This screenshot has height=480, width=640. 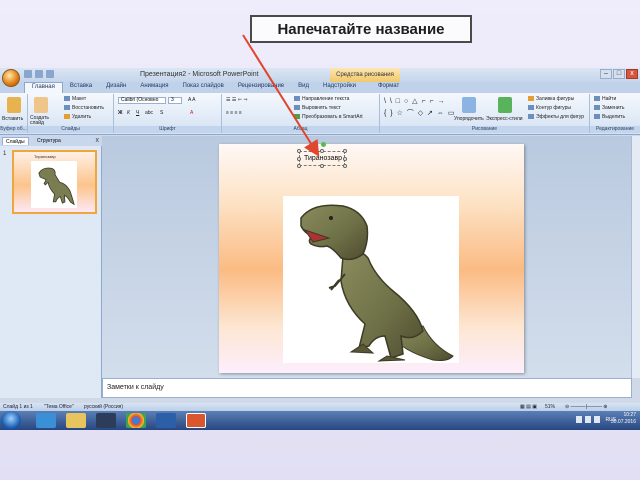 What do you see at coordinates (588, 419) in the screenshot?
I see `network-icon` at bounding box center [588, 419].